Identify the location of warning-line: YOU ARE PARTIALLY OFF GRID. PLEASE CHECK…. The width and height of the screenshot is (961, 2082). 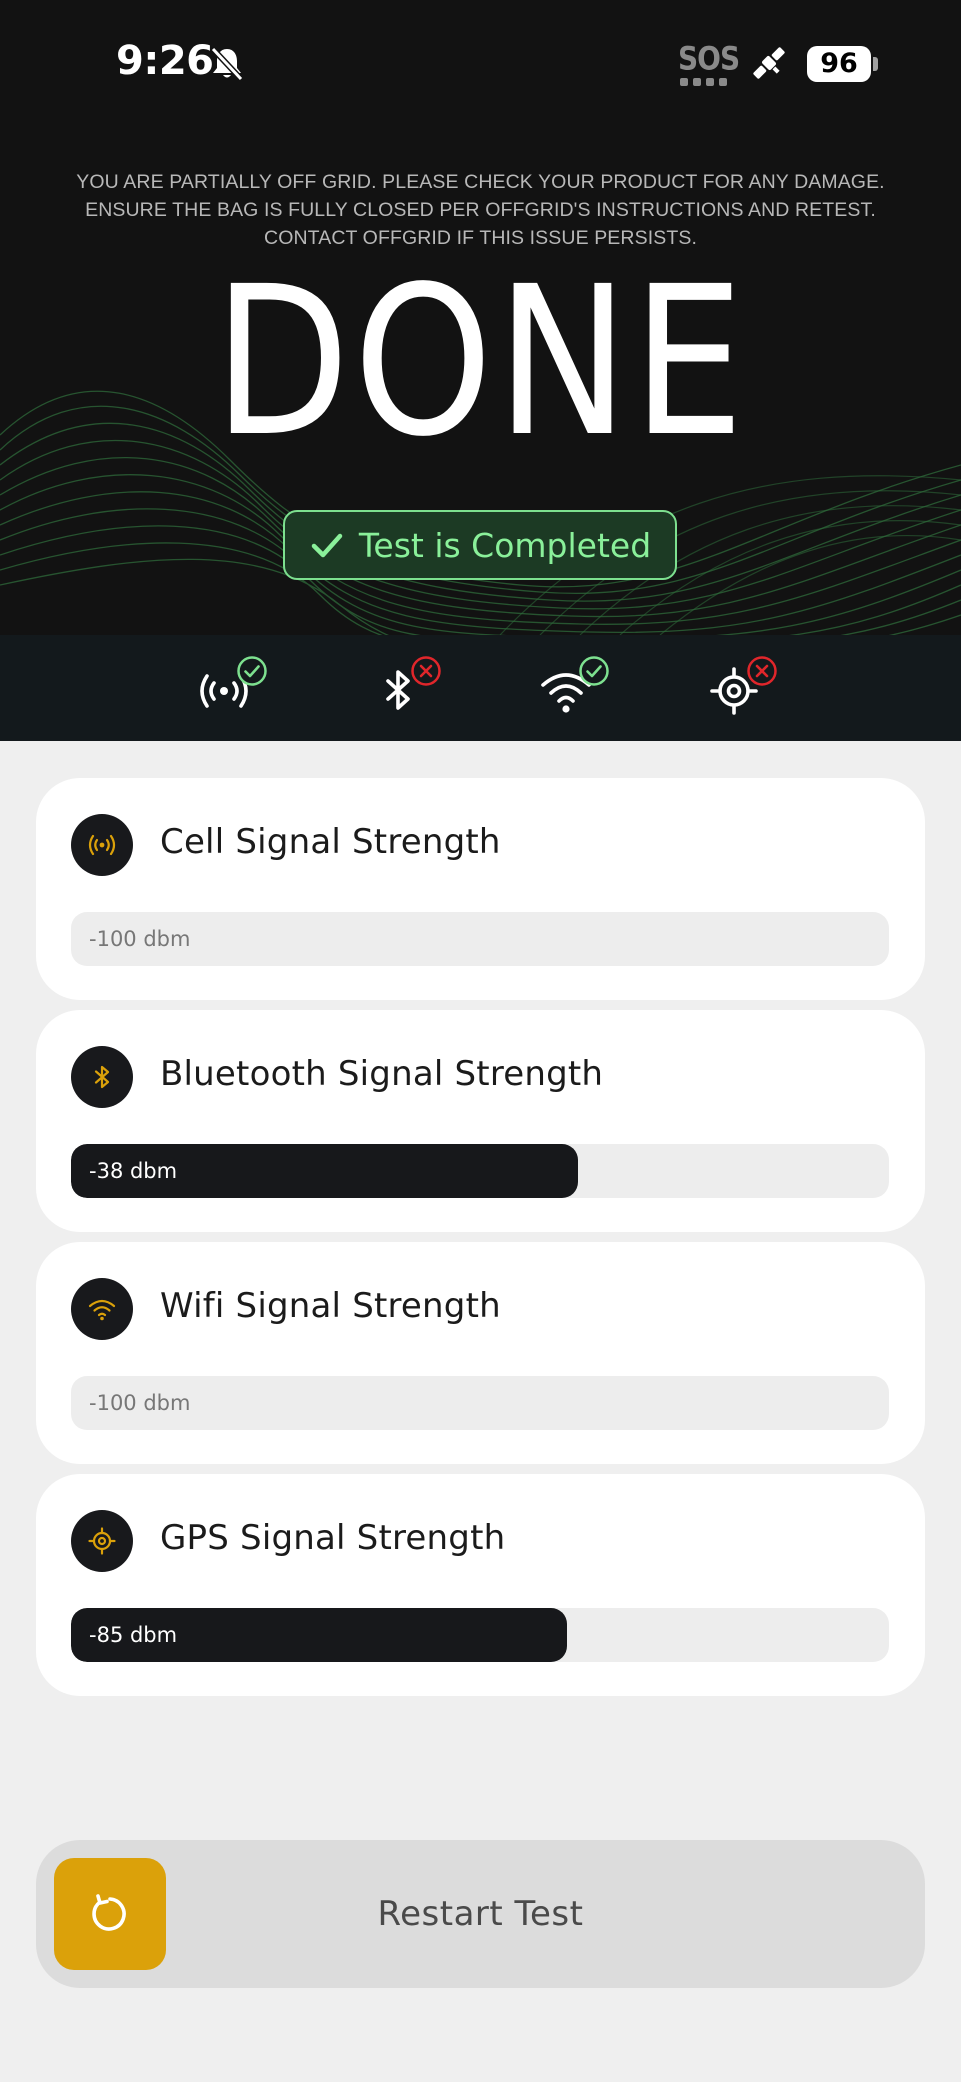
(480, 182).